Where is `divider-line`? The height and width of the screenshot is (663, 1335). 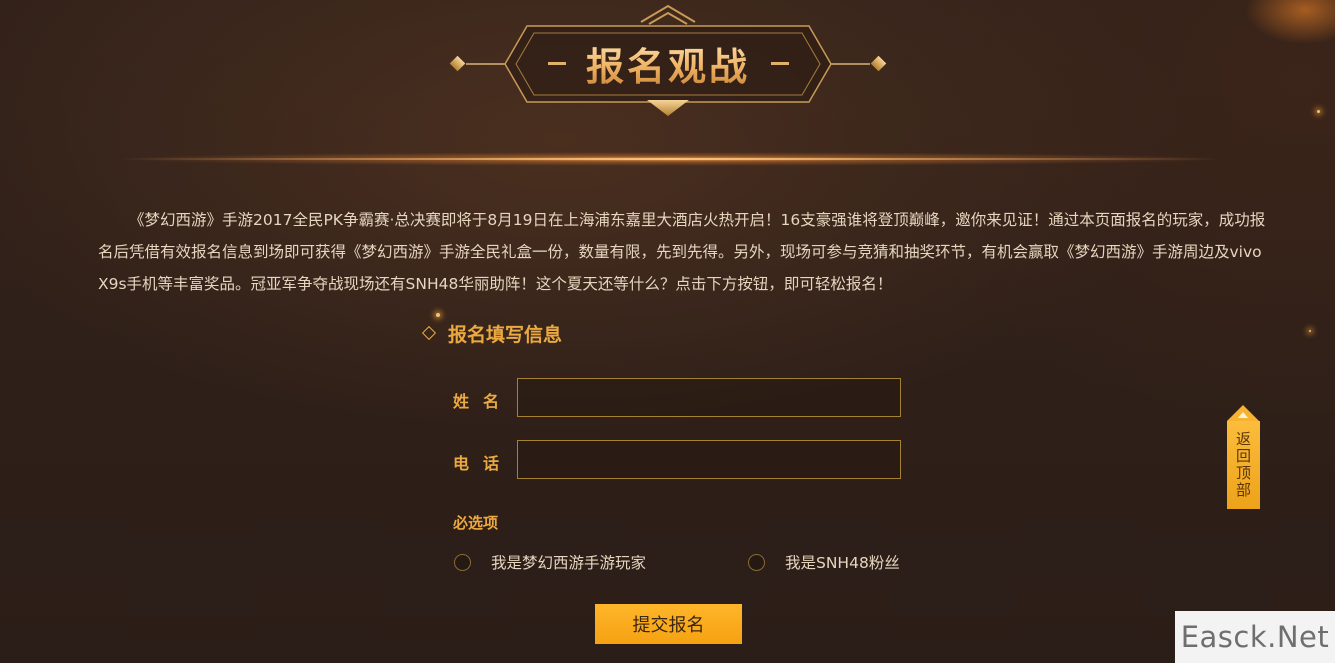
divider-line is located at coordinates (670, 159).